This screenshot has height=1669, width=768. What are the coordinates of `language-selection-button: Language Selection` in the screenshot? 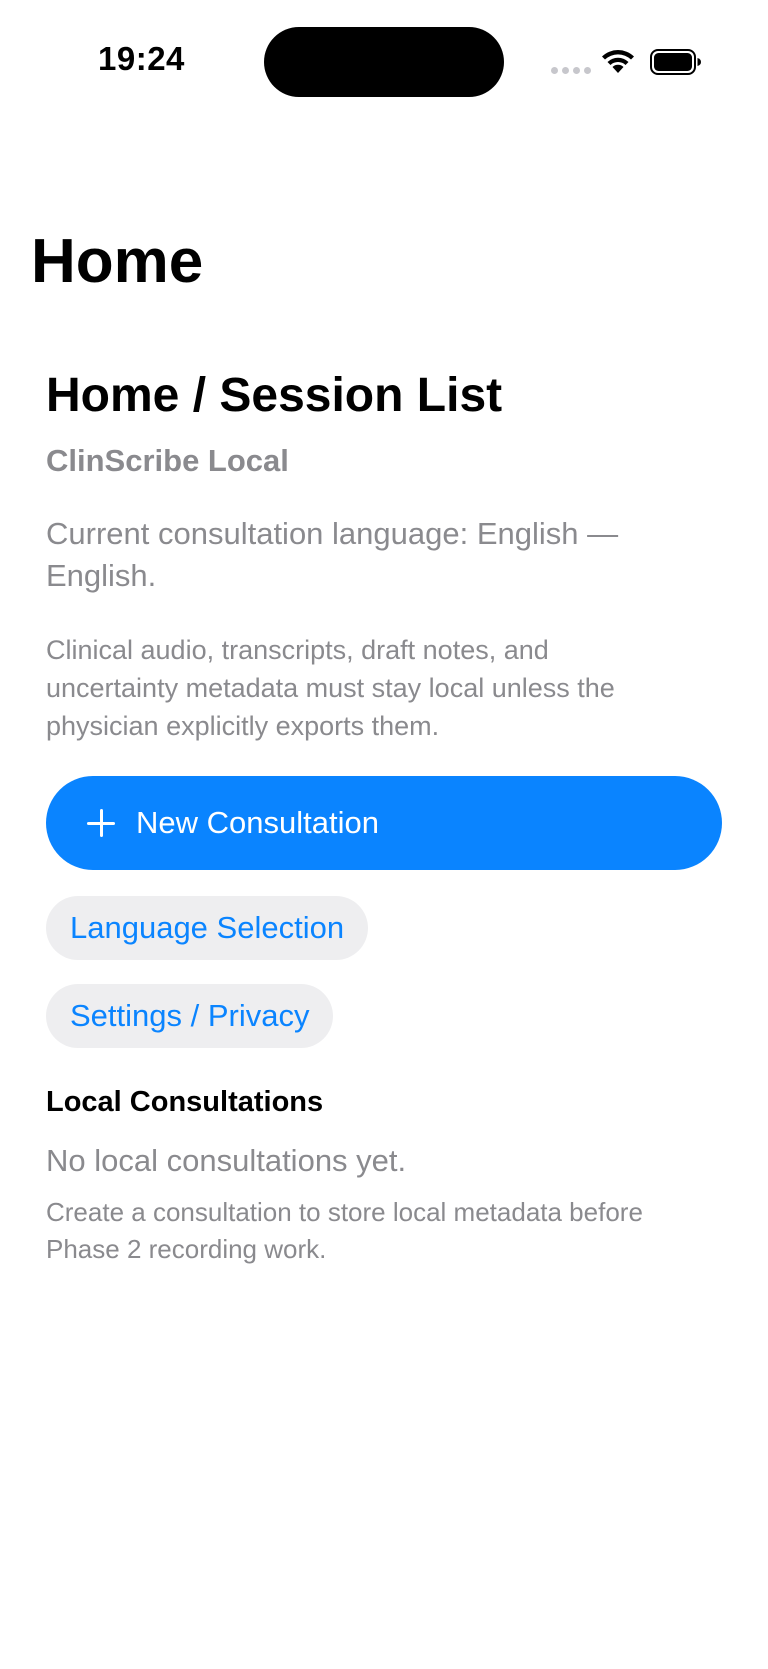 It's located at (207, 928).